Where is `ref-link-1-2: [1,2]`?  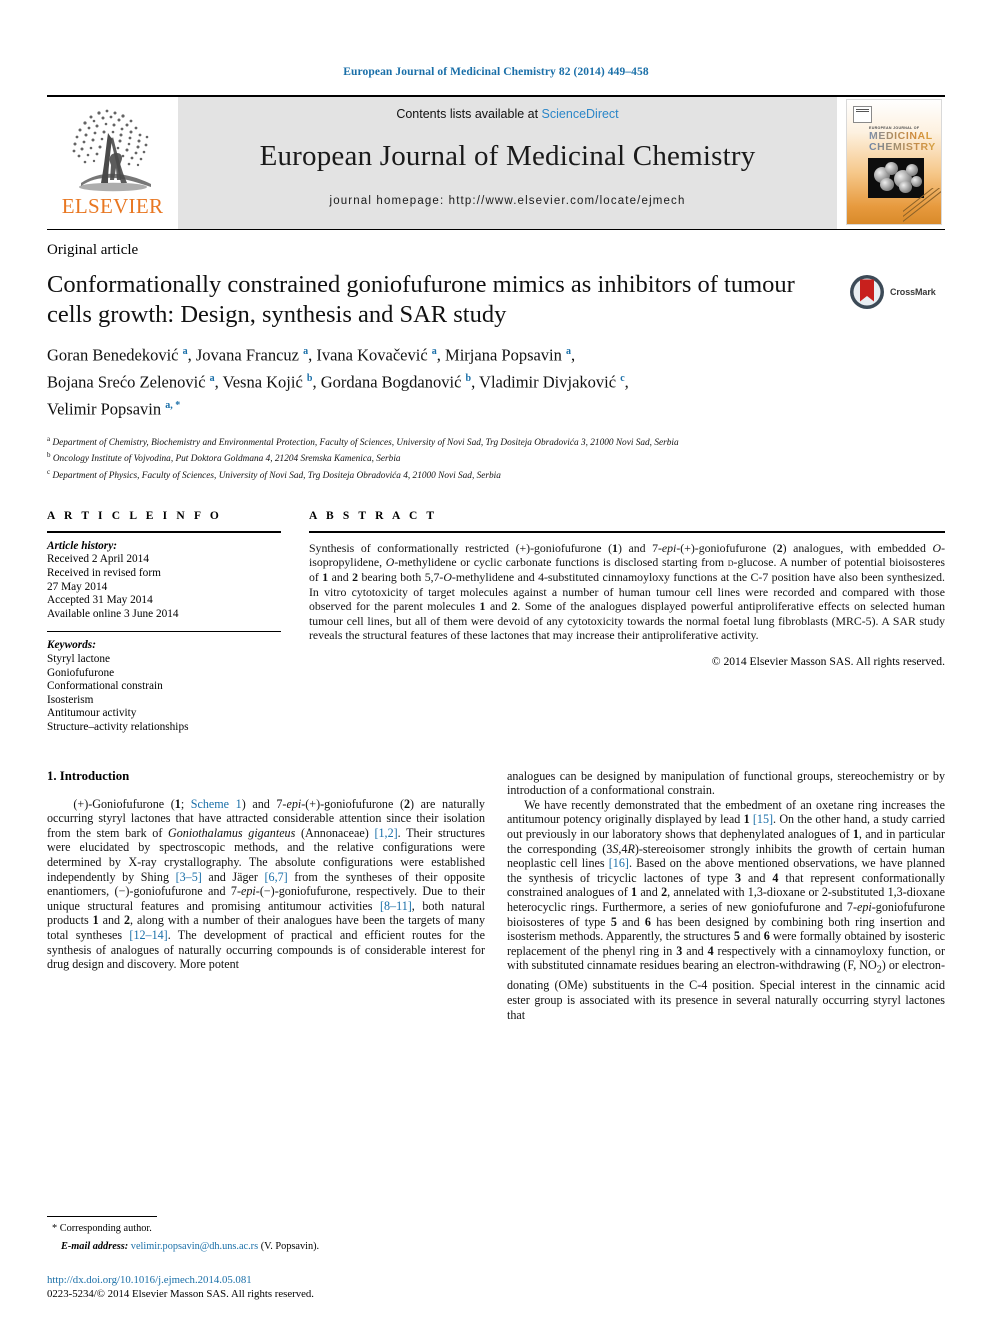
ref-link-1-2: [1,2] is located at coordinates (385, 833).